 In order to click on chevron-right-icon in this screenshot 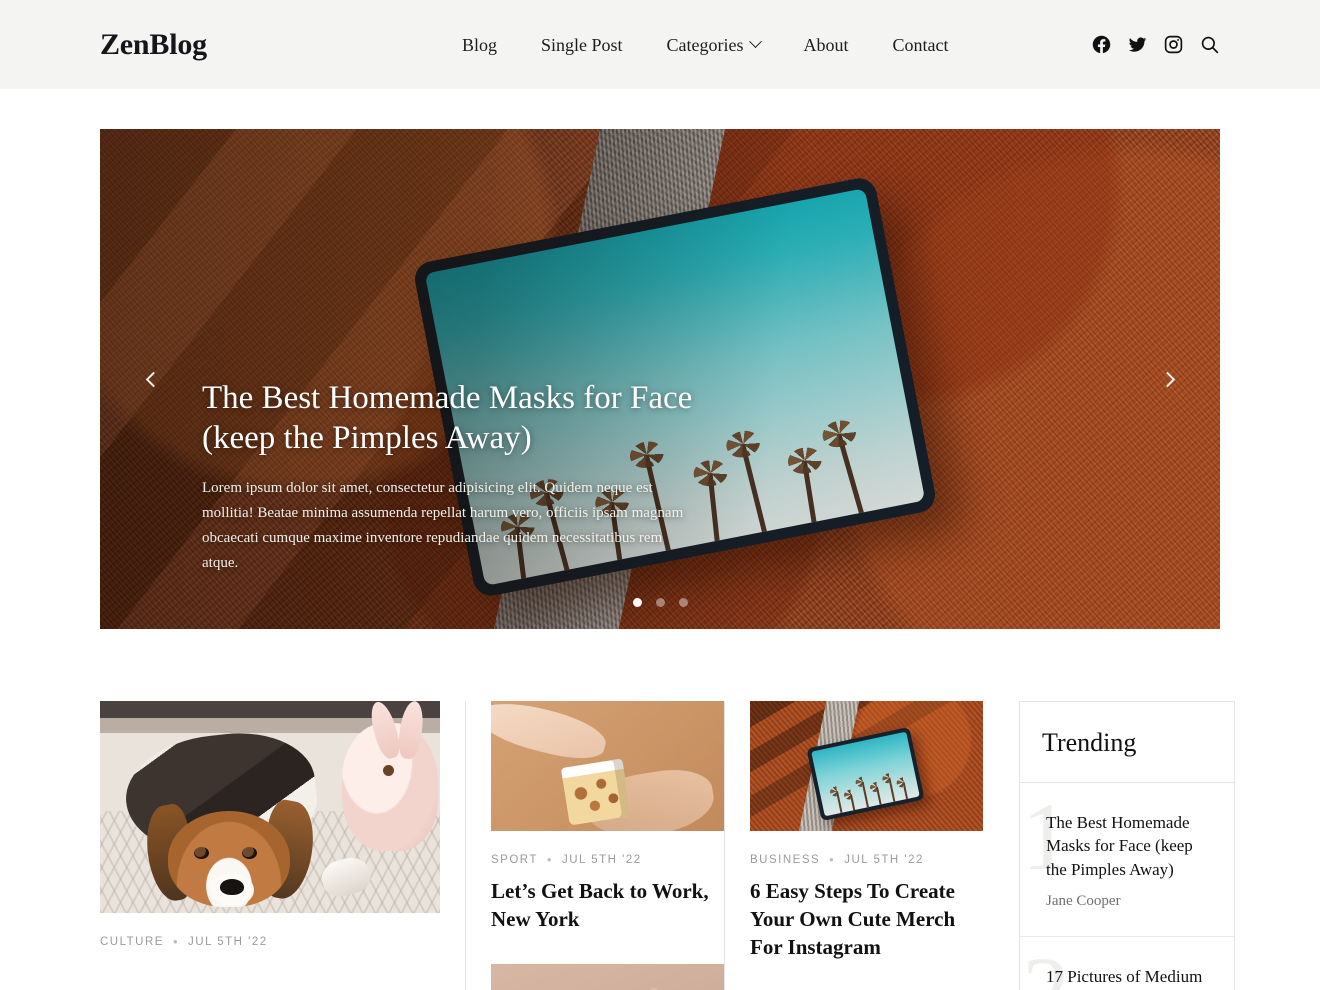, I will do `click(1167, 379)`.